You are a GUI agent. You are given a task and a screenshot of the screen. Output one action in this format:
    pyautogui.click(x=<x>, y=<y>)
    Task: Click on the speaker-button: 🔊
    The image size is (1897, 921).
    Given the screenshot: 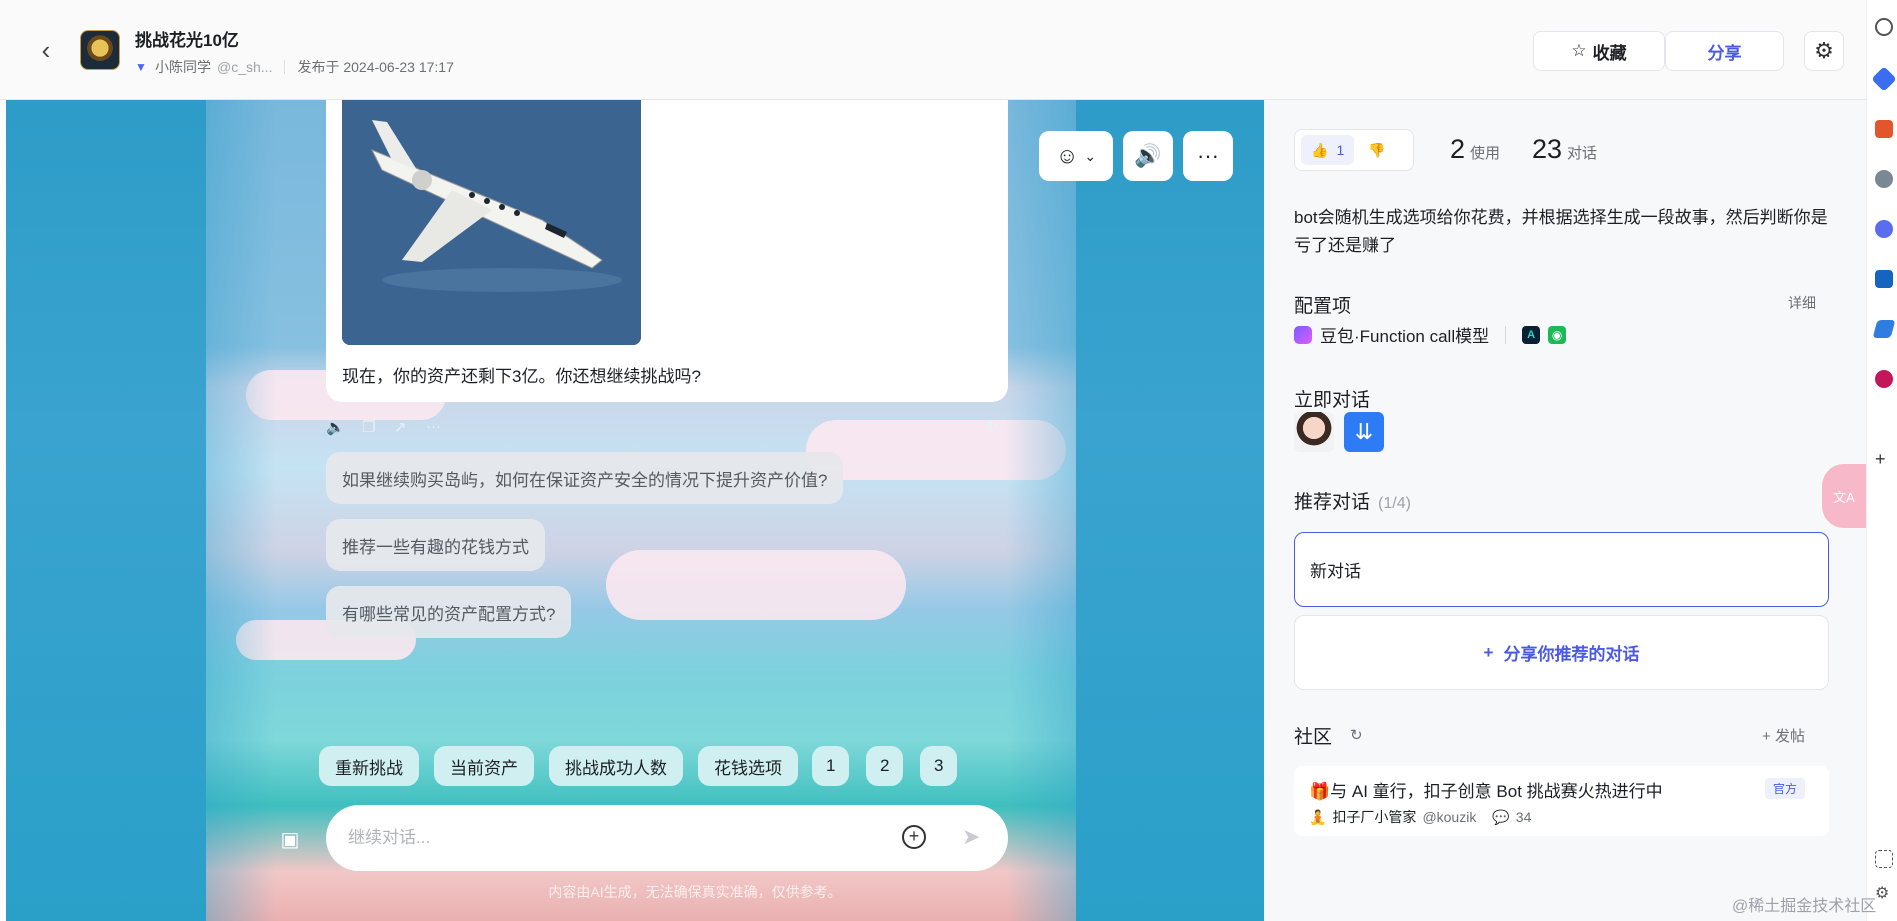 What is the action you would take?
    pyautogui.click(x=1148, y=156)
    